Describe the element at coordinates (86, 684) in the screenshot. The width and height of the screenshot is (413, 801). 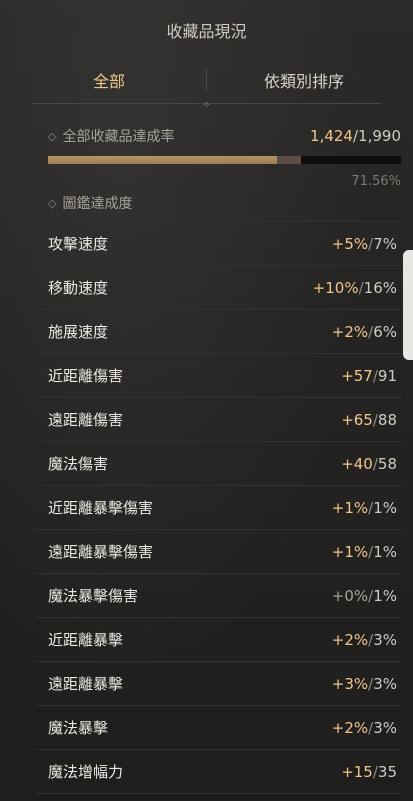
I see `stat-name: 遠距離暴擊` at that location.